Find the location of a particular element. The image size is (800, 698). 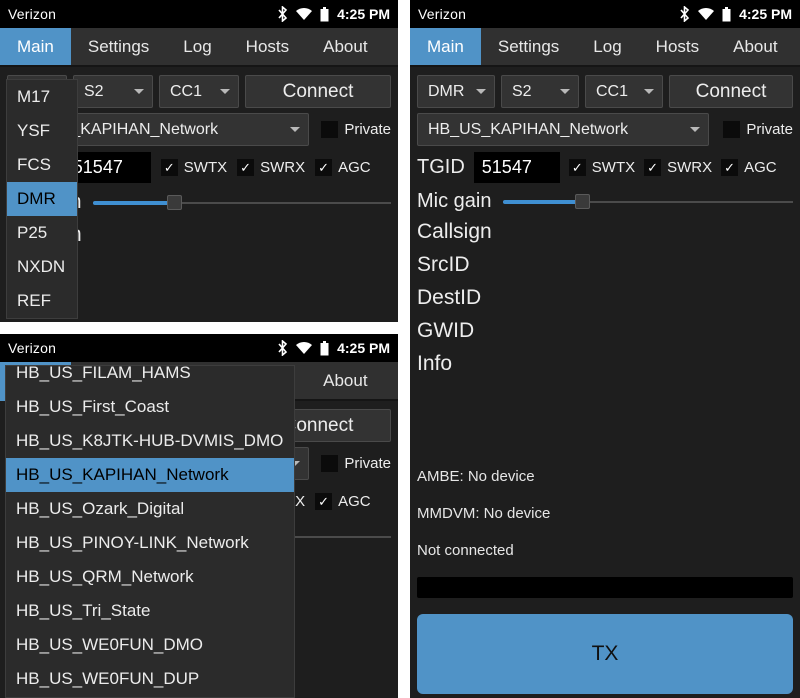

mode-select: DMR is located at coordinates (456, 91).